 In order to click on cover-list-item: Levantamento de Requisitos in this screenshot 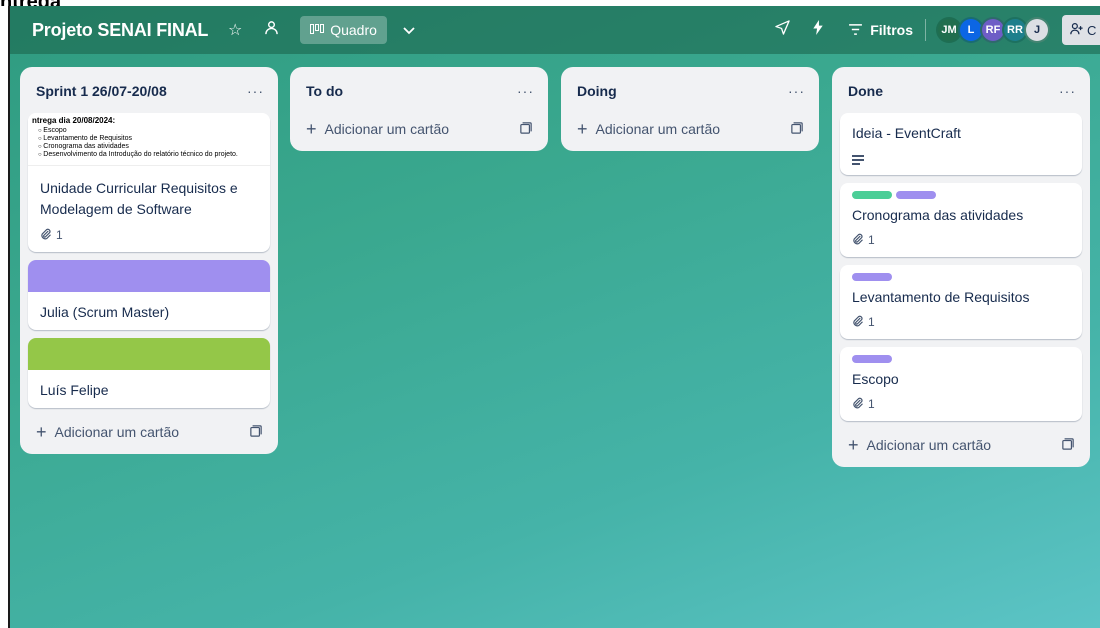, I will do `click(152, 139)`.